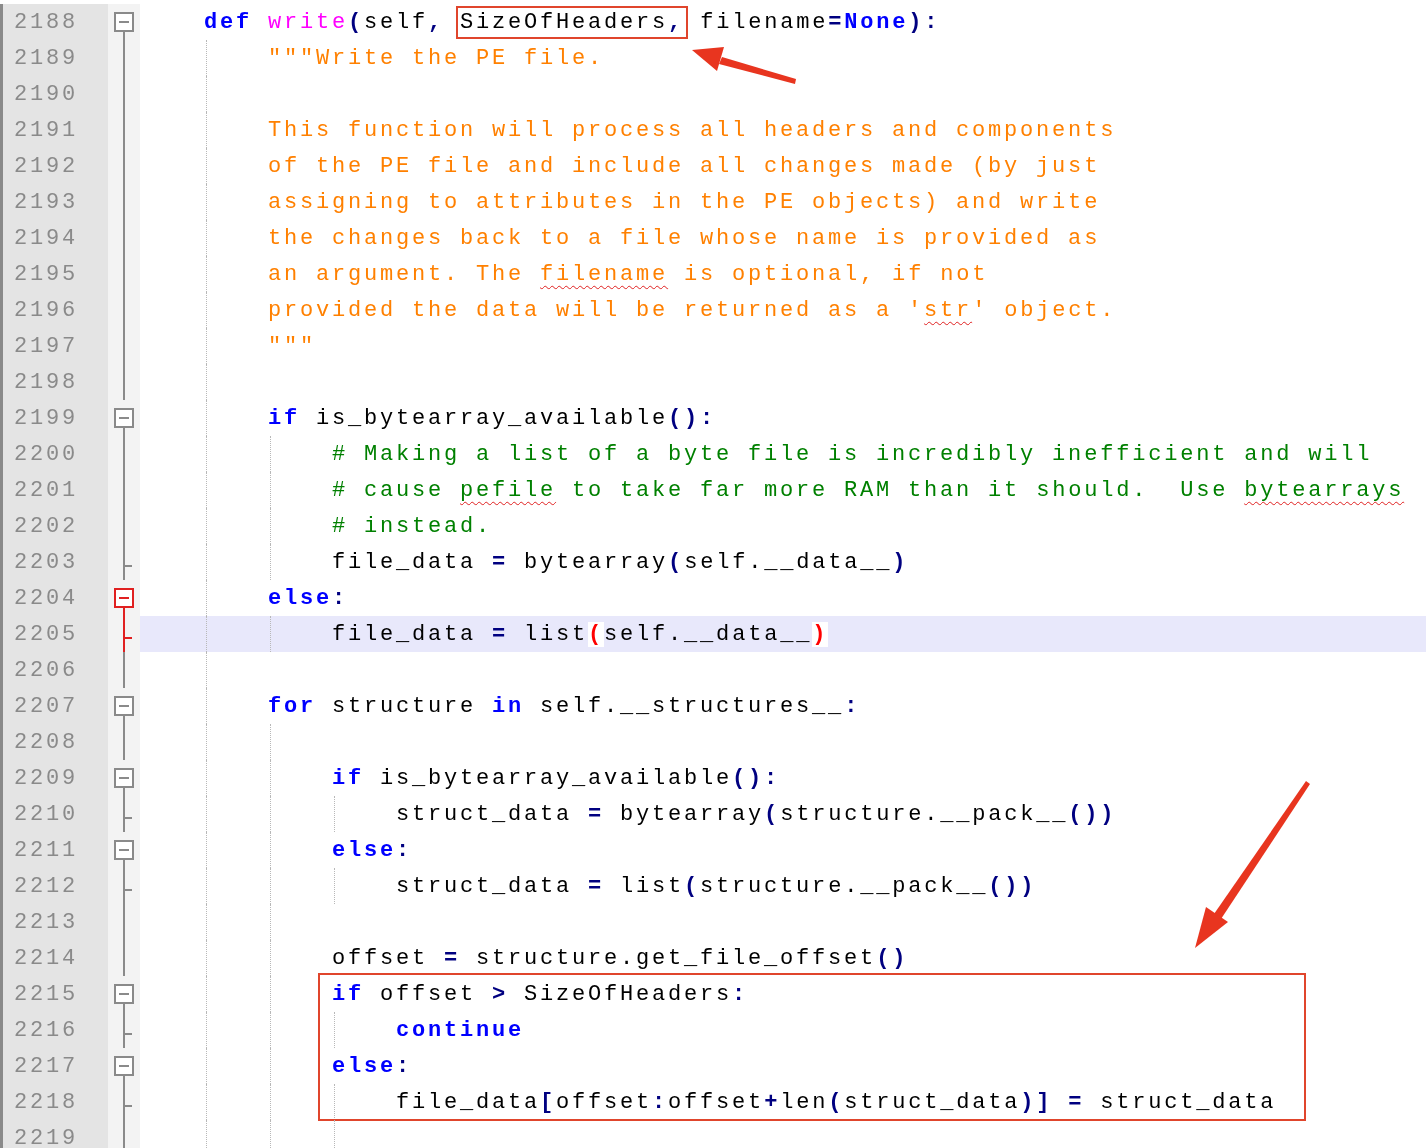 The height and width of the screenshot is (1148, 1426). What do you see at coordinates (292, 346) in the screenshot?
I see `code-line: """` at bounding box center [292, 346].